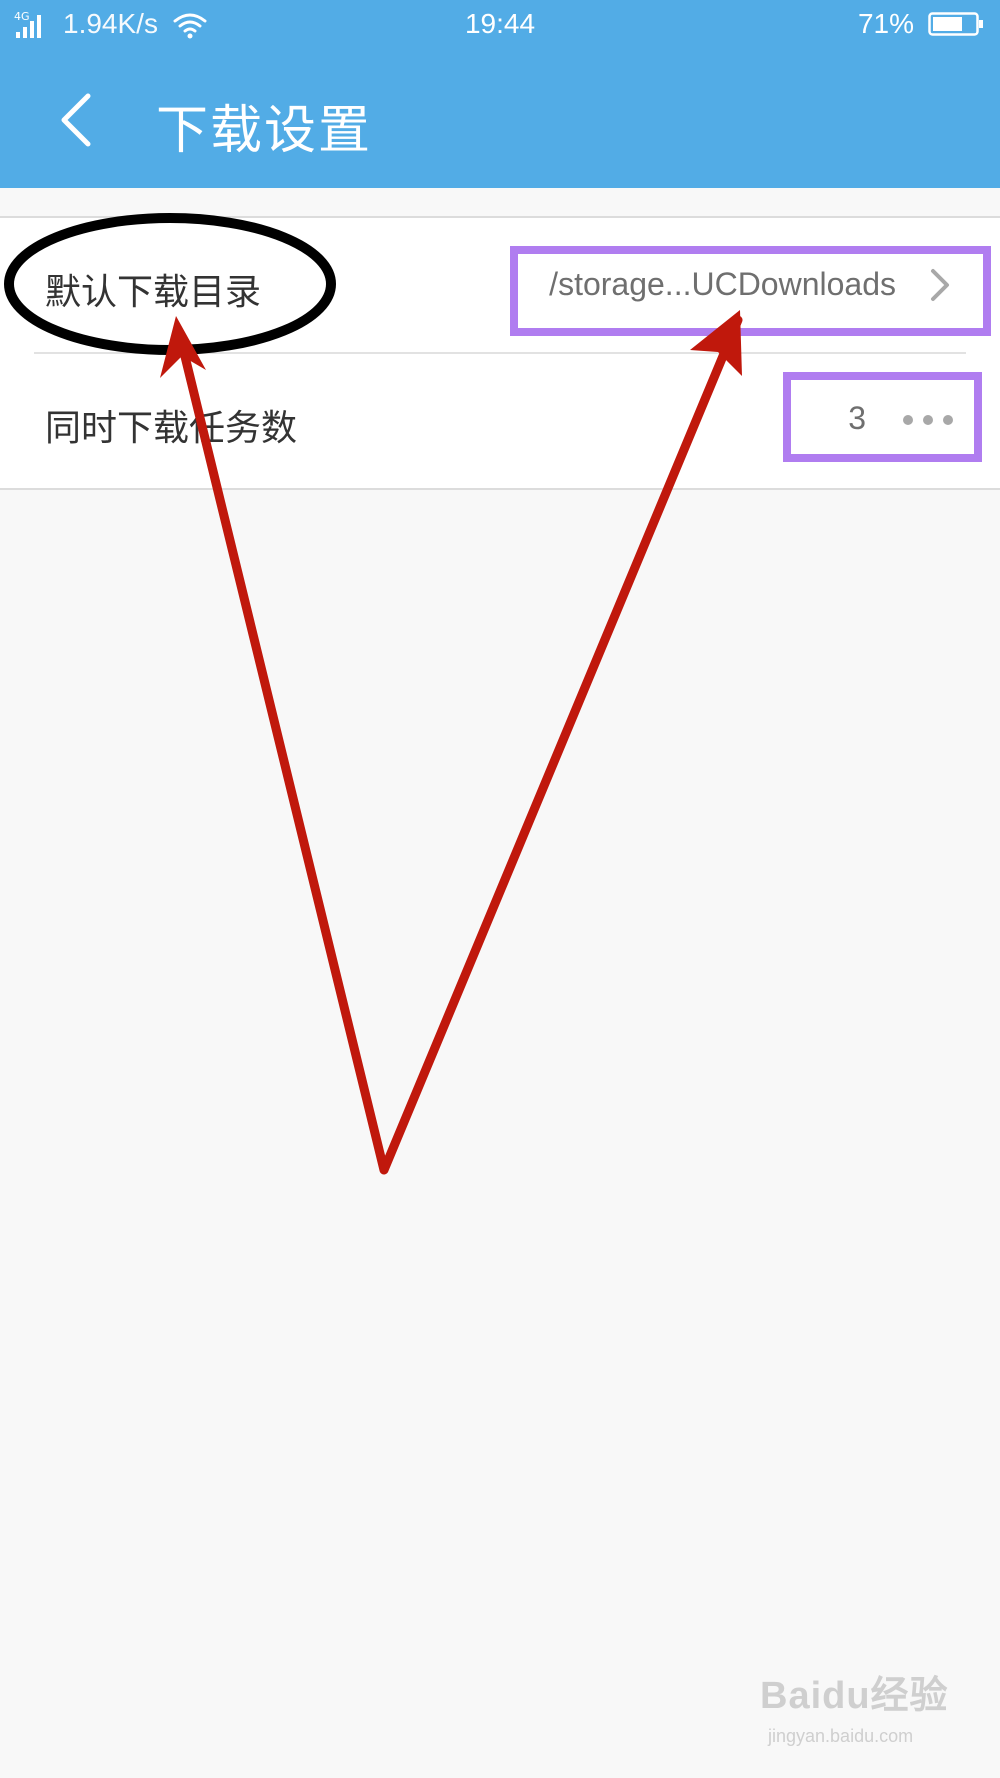  Describe the element at coordinates (722, 284) in the screenshot. I see `download-directory-value: /storage...UCDownloads` at that location.